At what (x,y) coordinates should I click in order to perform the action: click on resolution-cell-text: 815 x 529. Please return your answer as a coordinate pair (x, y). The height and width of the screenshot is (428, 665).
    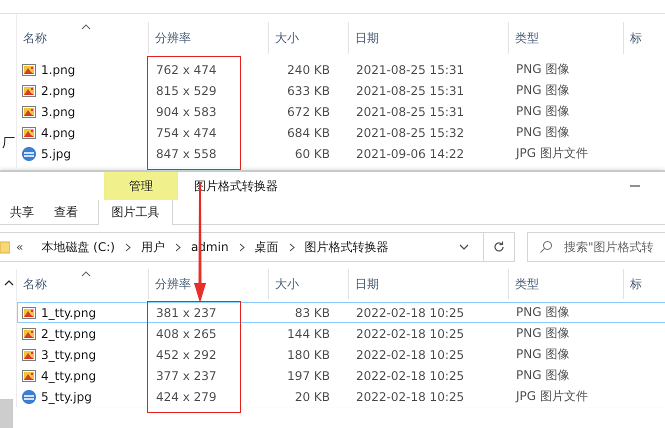
    Looking at the image, I should click on (186, 91).